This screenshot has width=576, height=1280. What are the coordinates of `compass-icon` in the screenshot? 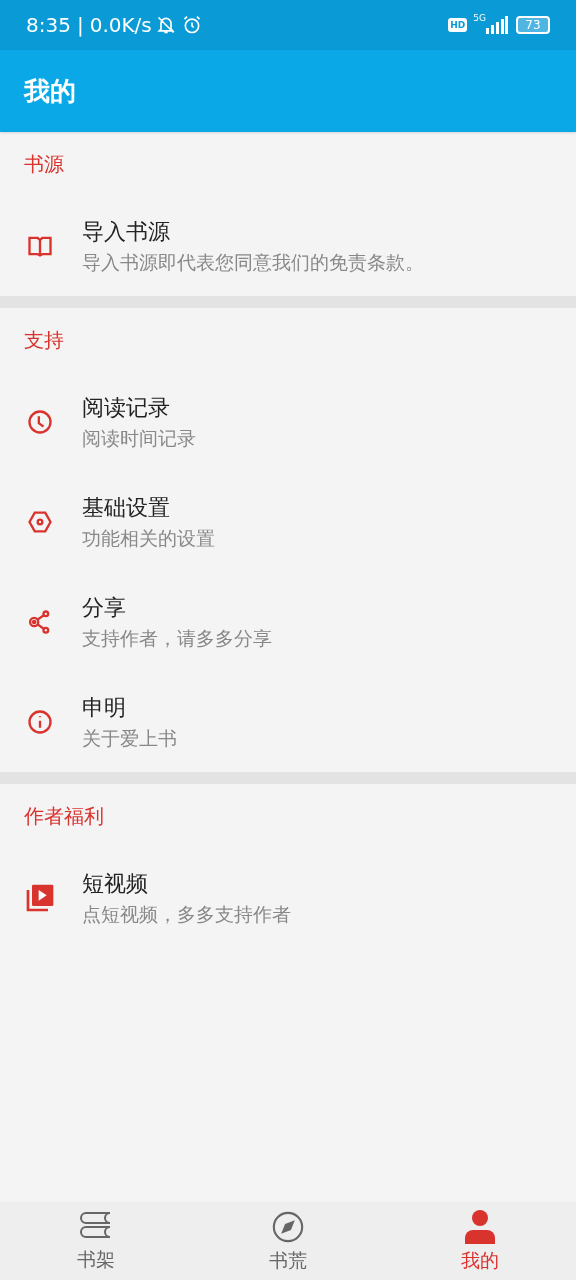 It's located at (288, 1226).